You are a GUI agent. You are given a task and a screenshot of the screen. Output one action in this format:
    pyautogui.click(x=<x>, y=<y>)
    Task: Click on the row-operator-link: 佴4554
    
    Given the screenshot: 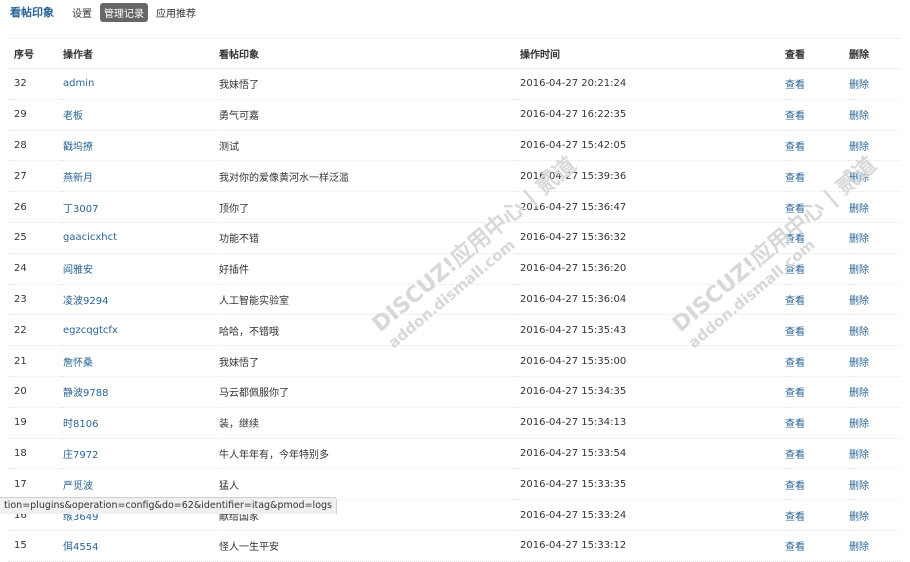 What is the action you would take?
    pyautogui.click(x=80, y=547)
    